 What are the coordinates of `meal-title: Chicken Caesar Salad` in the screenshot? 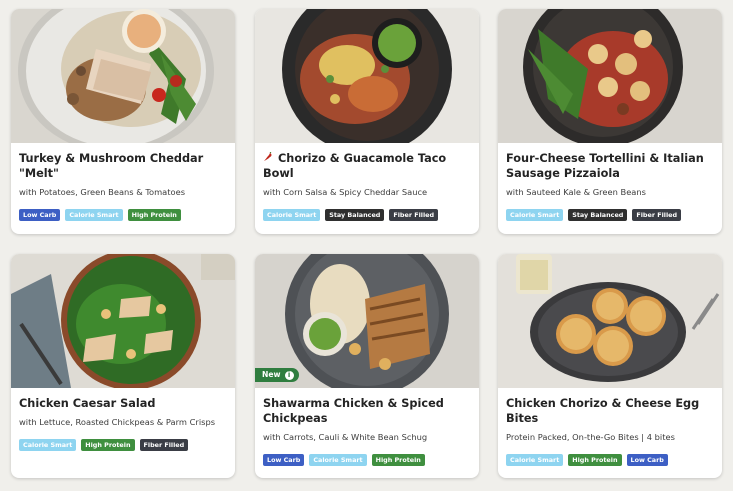 It's located at (123, 403).